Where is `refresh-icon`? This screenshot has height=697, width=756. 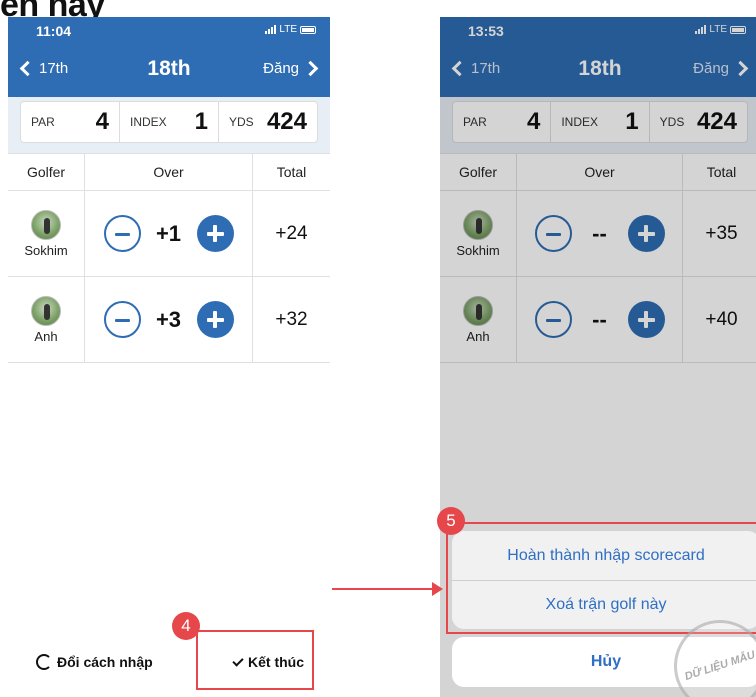
refresh-icon is located at coordinates (44, 662).